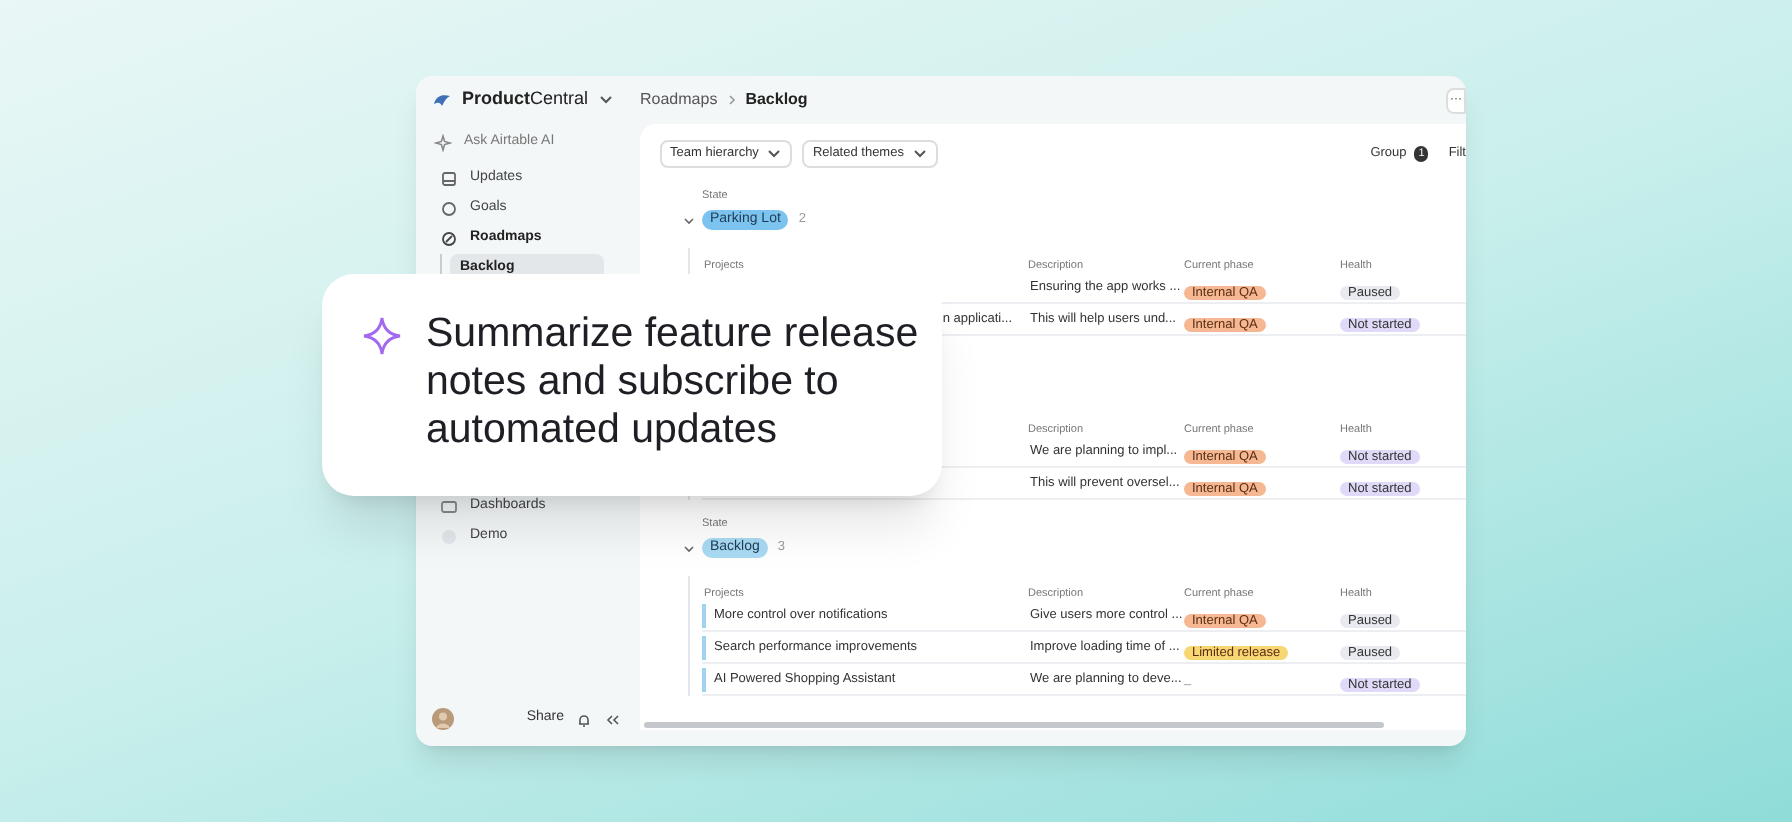 The image size is (1792, 822). Describe the element at coordinates (449, 179) in the screenshot. I see `inbox-icon` at that location.